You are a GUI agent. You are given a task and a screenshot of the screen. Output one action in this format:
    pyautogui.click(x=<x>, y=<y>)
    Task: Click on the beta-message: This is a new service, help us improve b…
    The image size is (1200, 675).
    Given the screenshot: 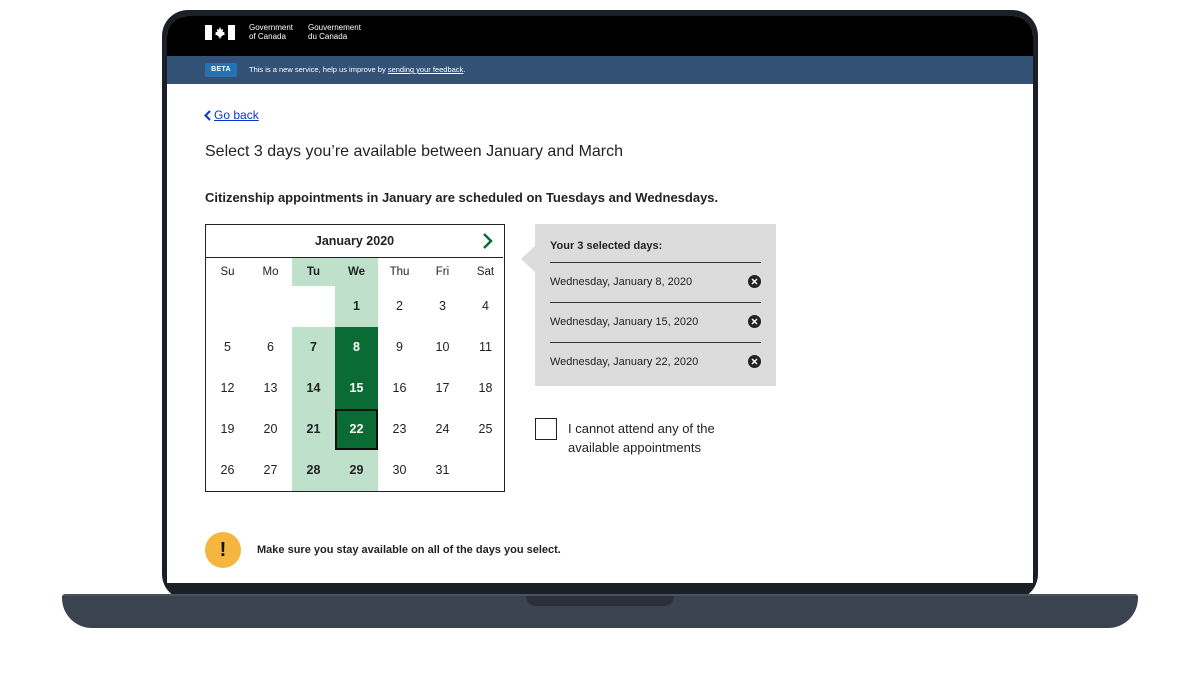 What is the action you would take?
    pyautogui.click(x=357, y=70)
    